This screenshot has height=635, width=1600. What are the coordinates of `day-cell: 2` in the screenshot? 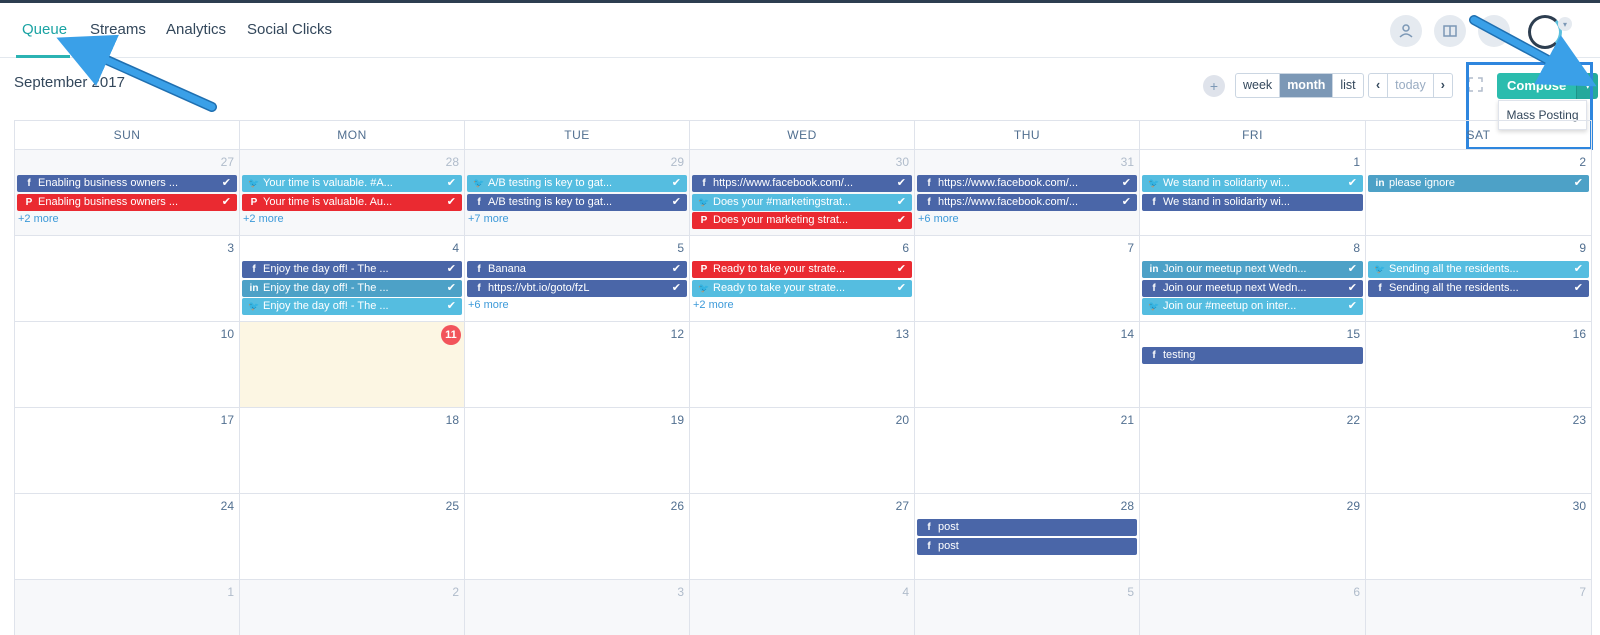 It's located at (352, 607).